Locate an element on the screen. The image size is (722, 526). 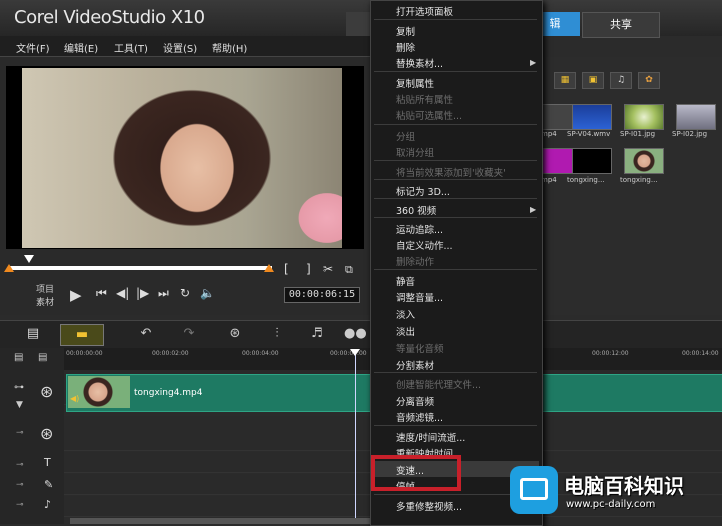
menu-item-options-panel: 打开选项面板 is located at coordinates (424, 11).